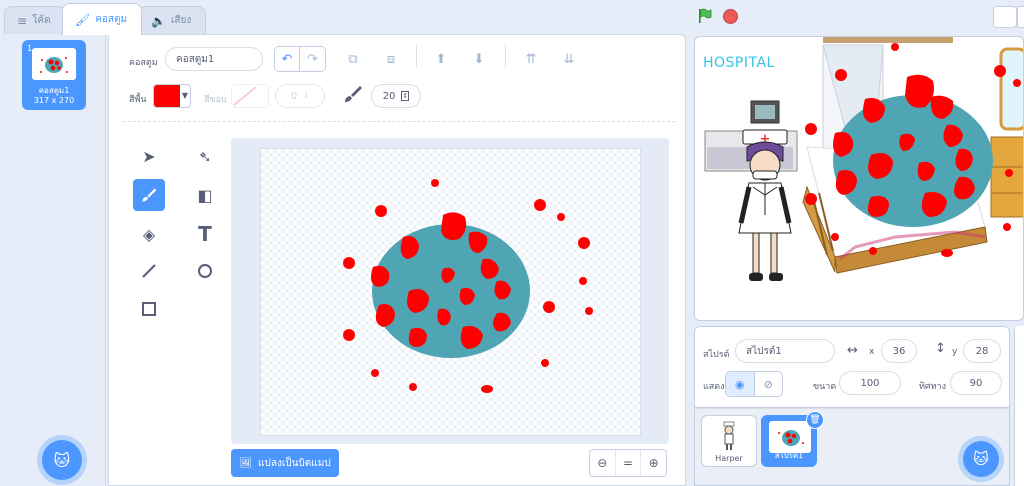 This screenshot has height=486, width=1024. What do you see at coordinates (215, 100) in the screenshot?
I see `outline-label: สีขอบ` at bounding box center [215, 100].